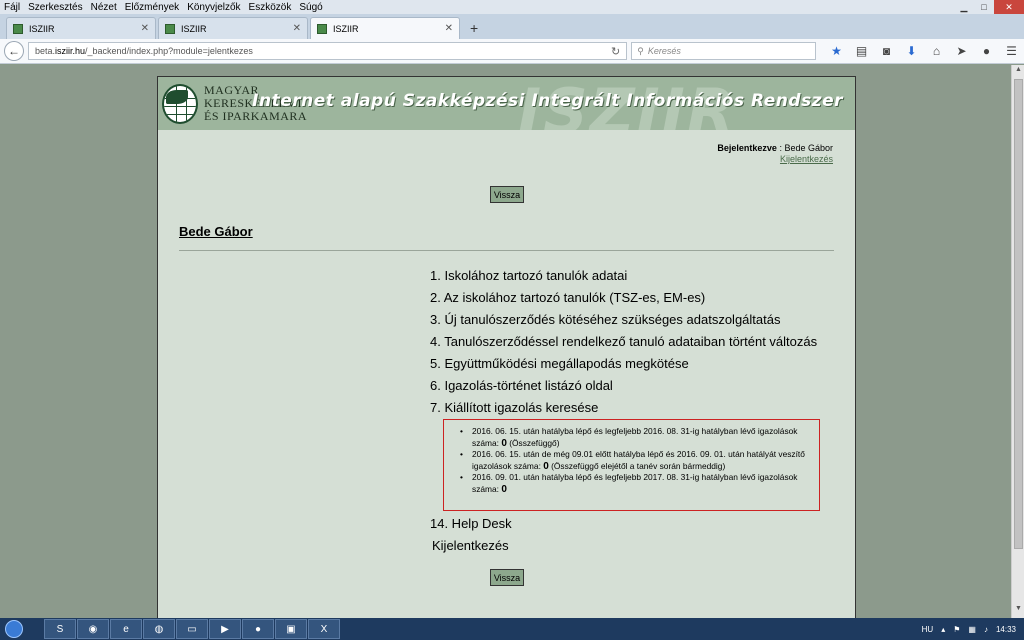 Image resolution: width=1024 pixels, height=640 pixels. What do you see at coordinates (507, 194) in the screenshot?
I see `back-button-top: Vissza` at bounding box center [507, 194].